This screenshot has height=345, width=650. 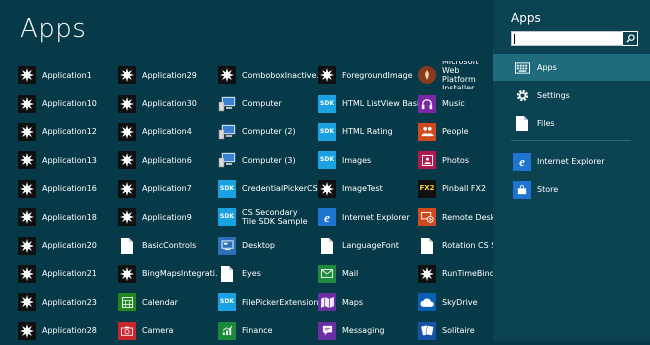 What do you see at coordinates (458, 331) in the screenshot?
I see `app-tile-label: Solitaire` at bounding box center [458, 331].